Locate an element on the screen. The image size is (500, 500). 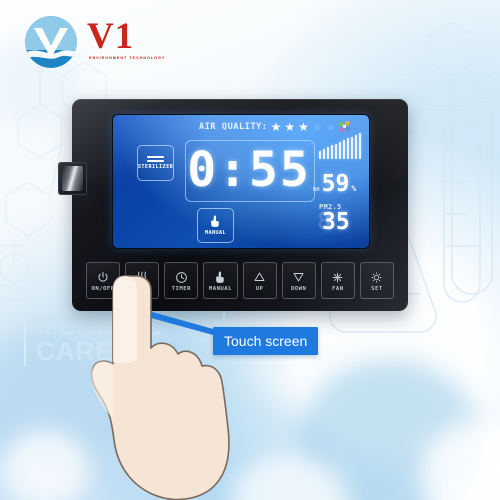
triangle-up-icon is located at coordinates (259, 277).